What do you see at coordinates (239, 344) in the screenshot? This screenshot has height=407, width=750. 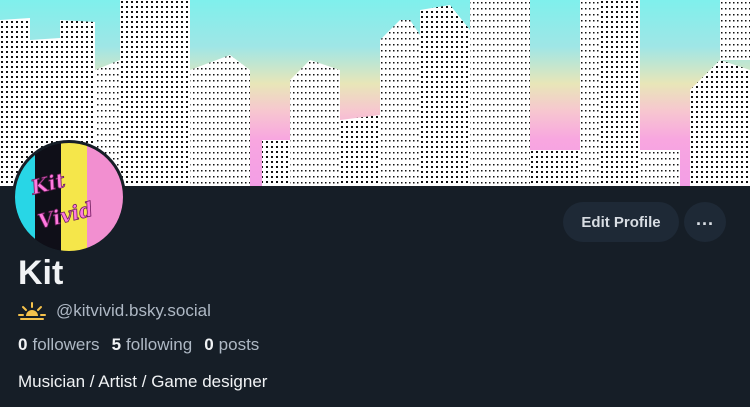 I see `posts-label: posts` at bounding box center [239, 344].